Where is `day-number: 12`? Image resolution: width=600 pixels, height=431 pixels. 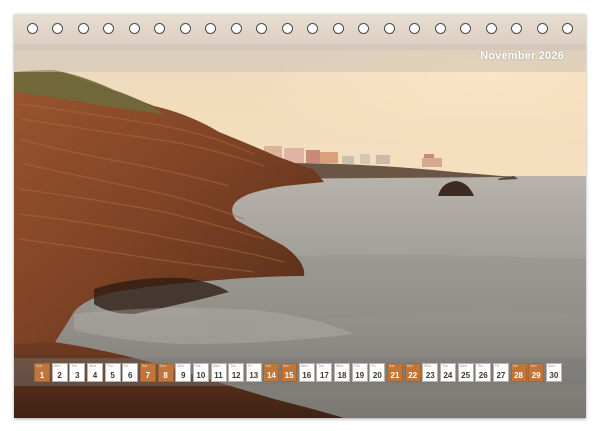 day-number: 12 is located at coordinates (236, 375).